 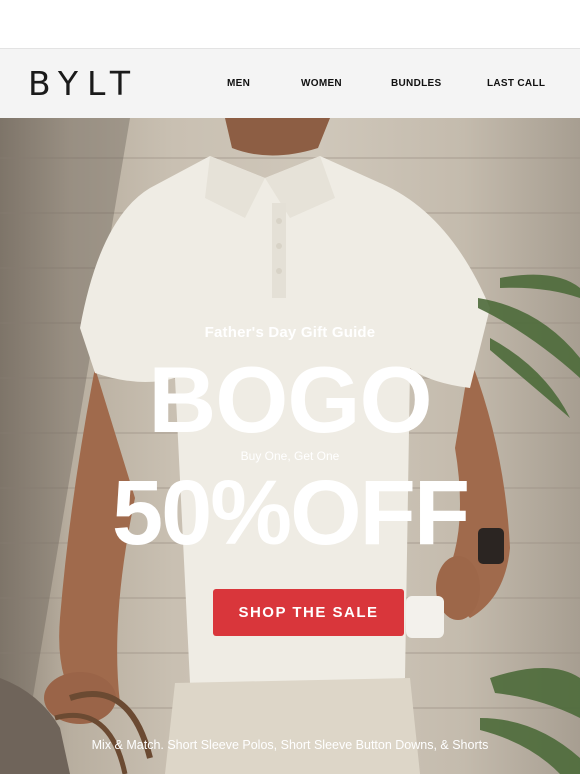 What do you see at coordinates (290, 513) in the screenshot?
I see `hero-discount: 50%OFF` at bounding box center [290, 513].